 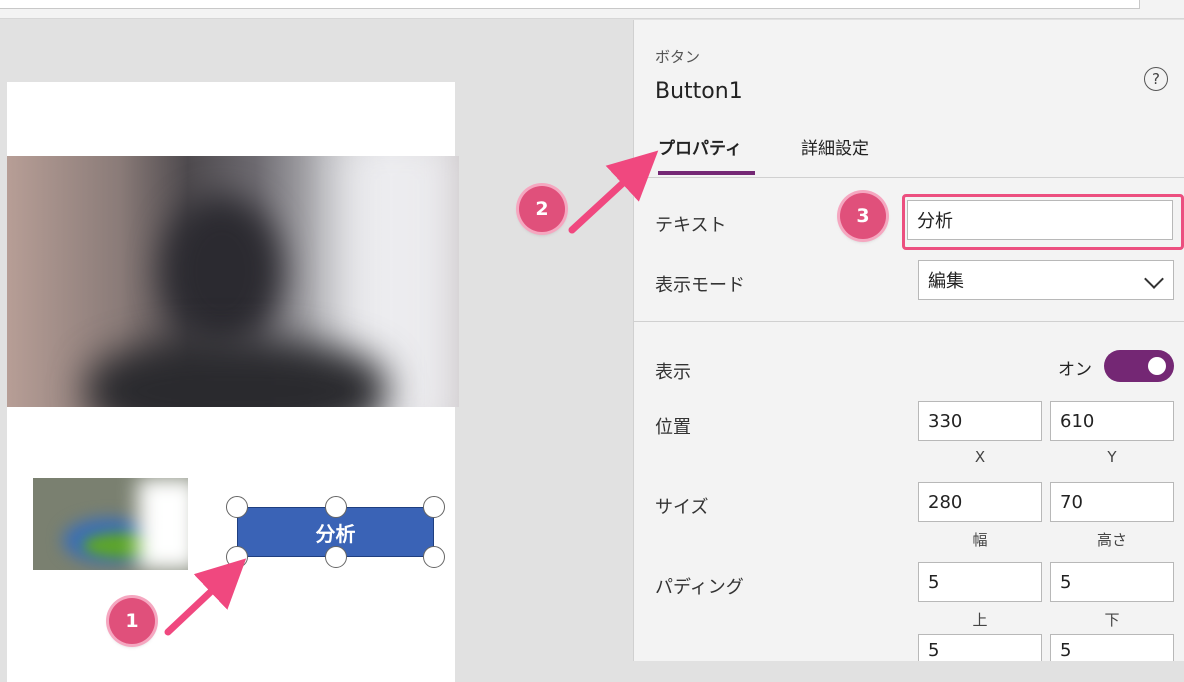 What do you see at coordinates (706, 173) in the screenshot?
I see `active-tab-indicator` at bounding box center [706, 173].